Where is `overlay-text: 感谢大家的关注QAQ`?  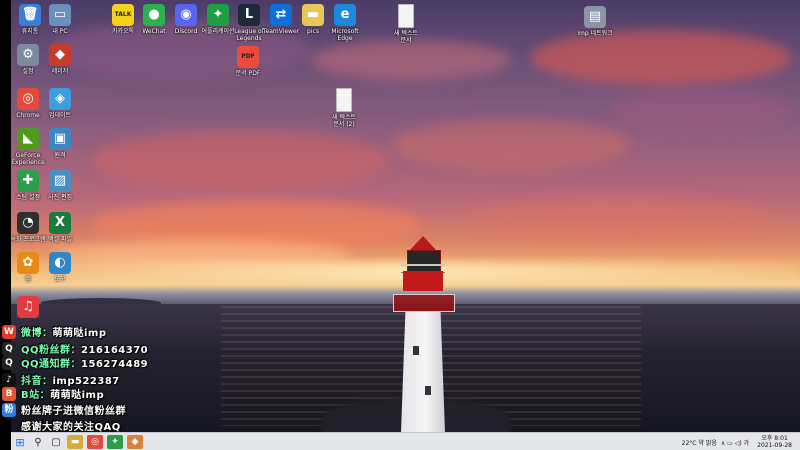 overlay-text: 感谢大家的关注QAQ is located at coordinates (71, 425).